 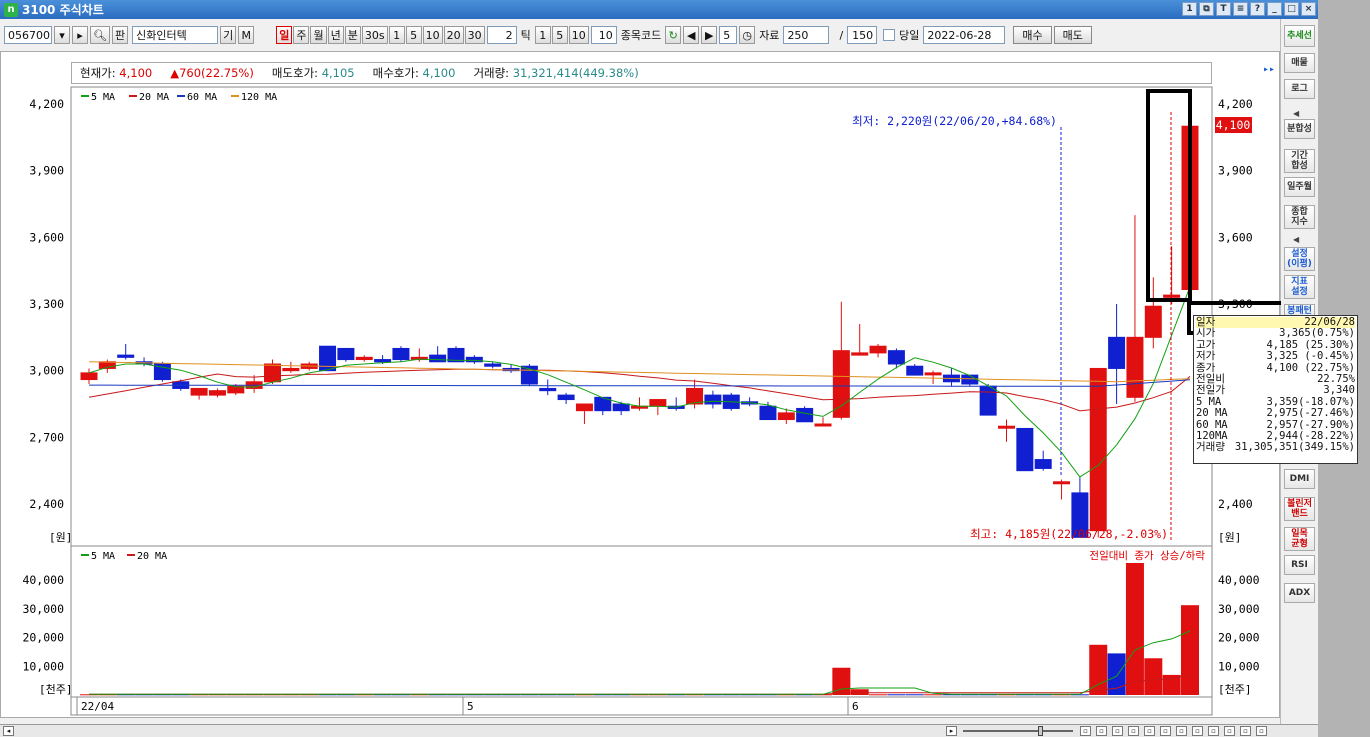 What do you see at coordinates (175, 35) in the screenshot?
I see `stock-name-field: 신화인터텍` at bounding box center [175, 35].